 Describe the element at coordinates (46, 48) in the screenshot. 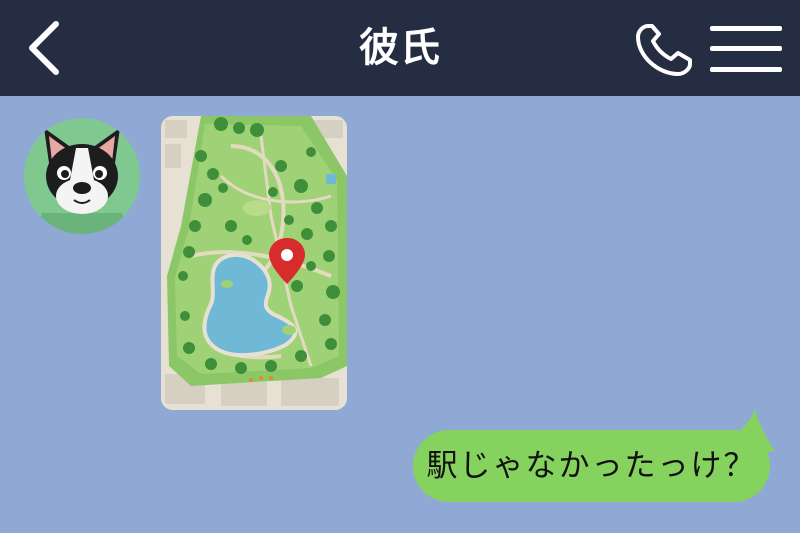

I see `back-chevron-icon` at that location.